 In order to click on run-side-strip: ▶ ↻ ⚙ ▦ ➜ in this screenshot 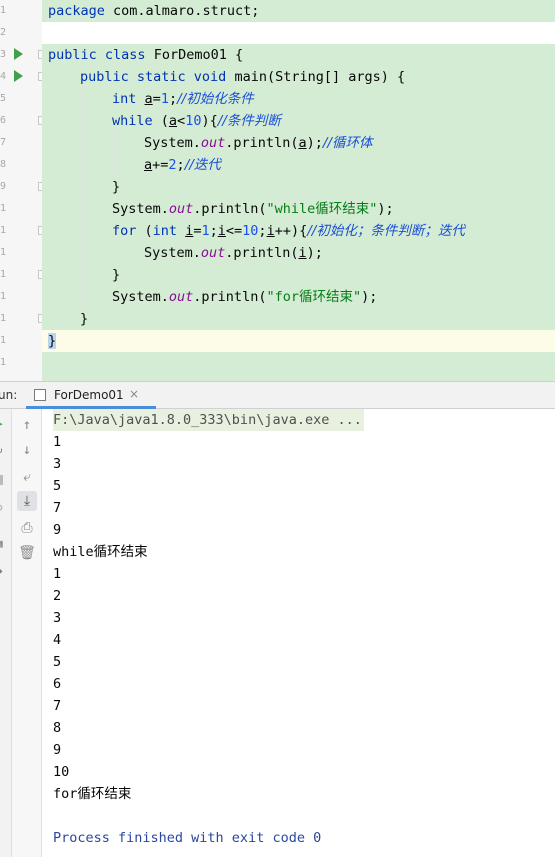, I will do `click(6, 633)`.